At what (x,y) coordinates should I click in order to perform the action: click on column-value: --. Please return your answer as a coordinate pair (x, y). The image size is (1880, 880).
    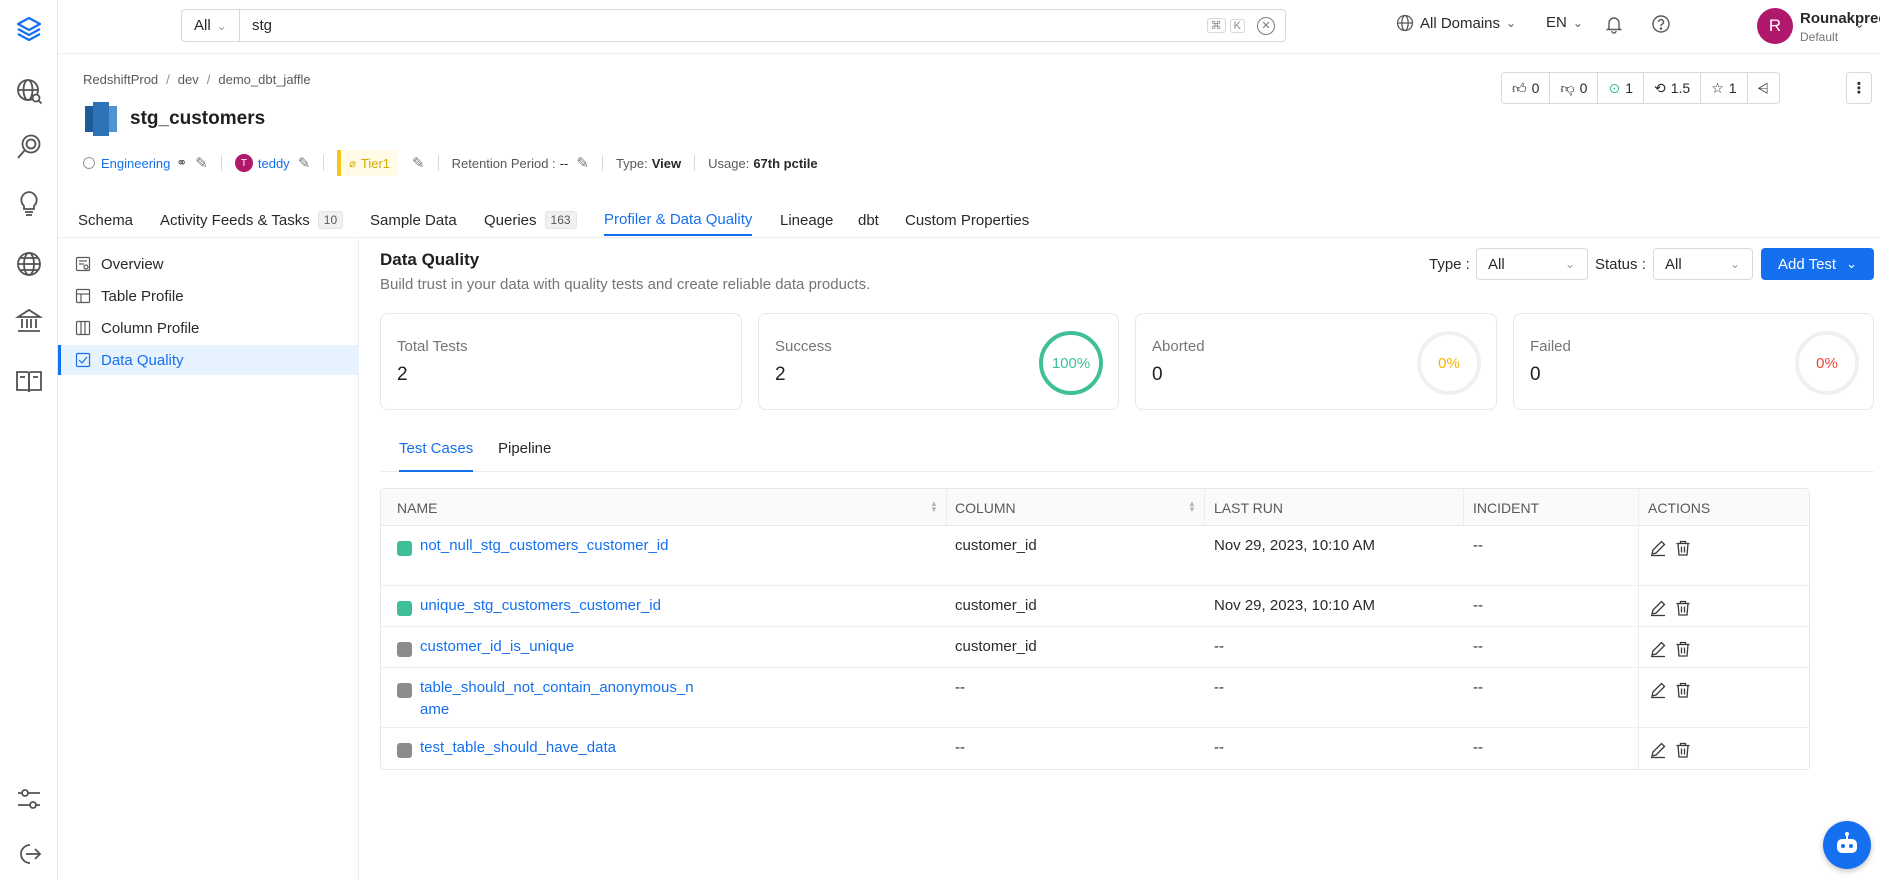
    Looking at the image, I should click on (960, 747).